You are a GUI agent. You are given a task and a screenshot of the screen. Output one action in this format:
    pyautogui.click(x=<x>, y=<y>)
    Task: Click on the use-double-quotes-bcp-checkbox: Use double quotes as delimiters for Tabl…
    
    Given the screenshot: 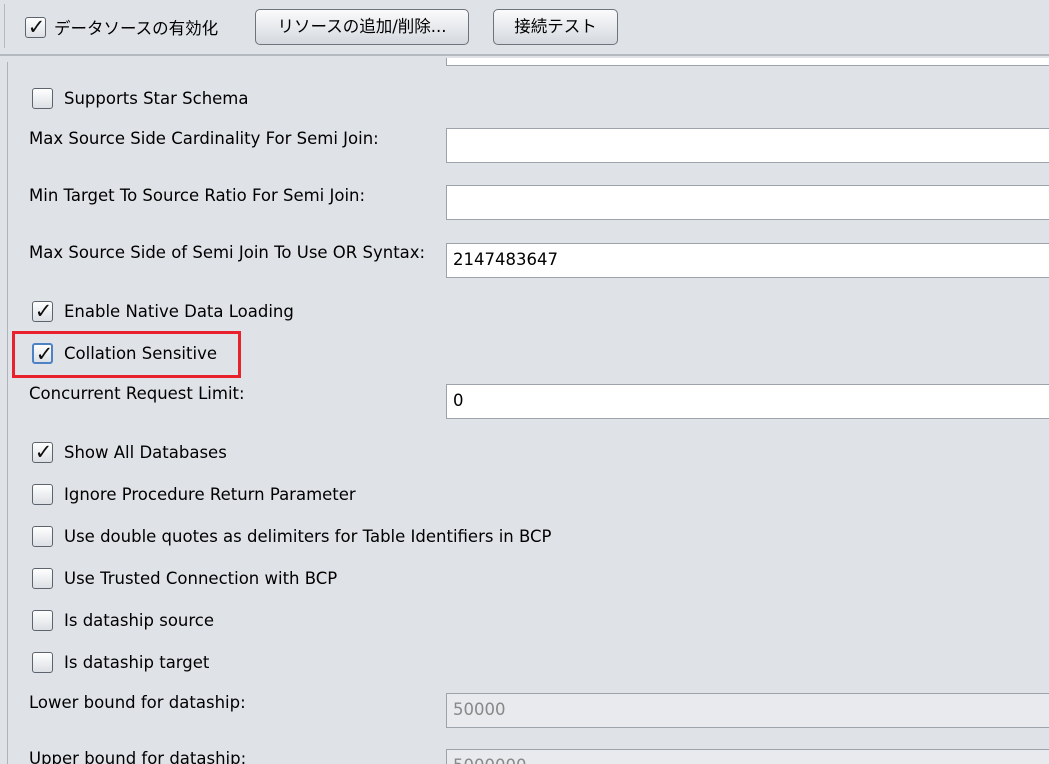 What is the action you would take?
    pyautogui.click(x=292, y=536)
    